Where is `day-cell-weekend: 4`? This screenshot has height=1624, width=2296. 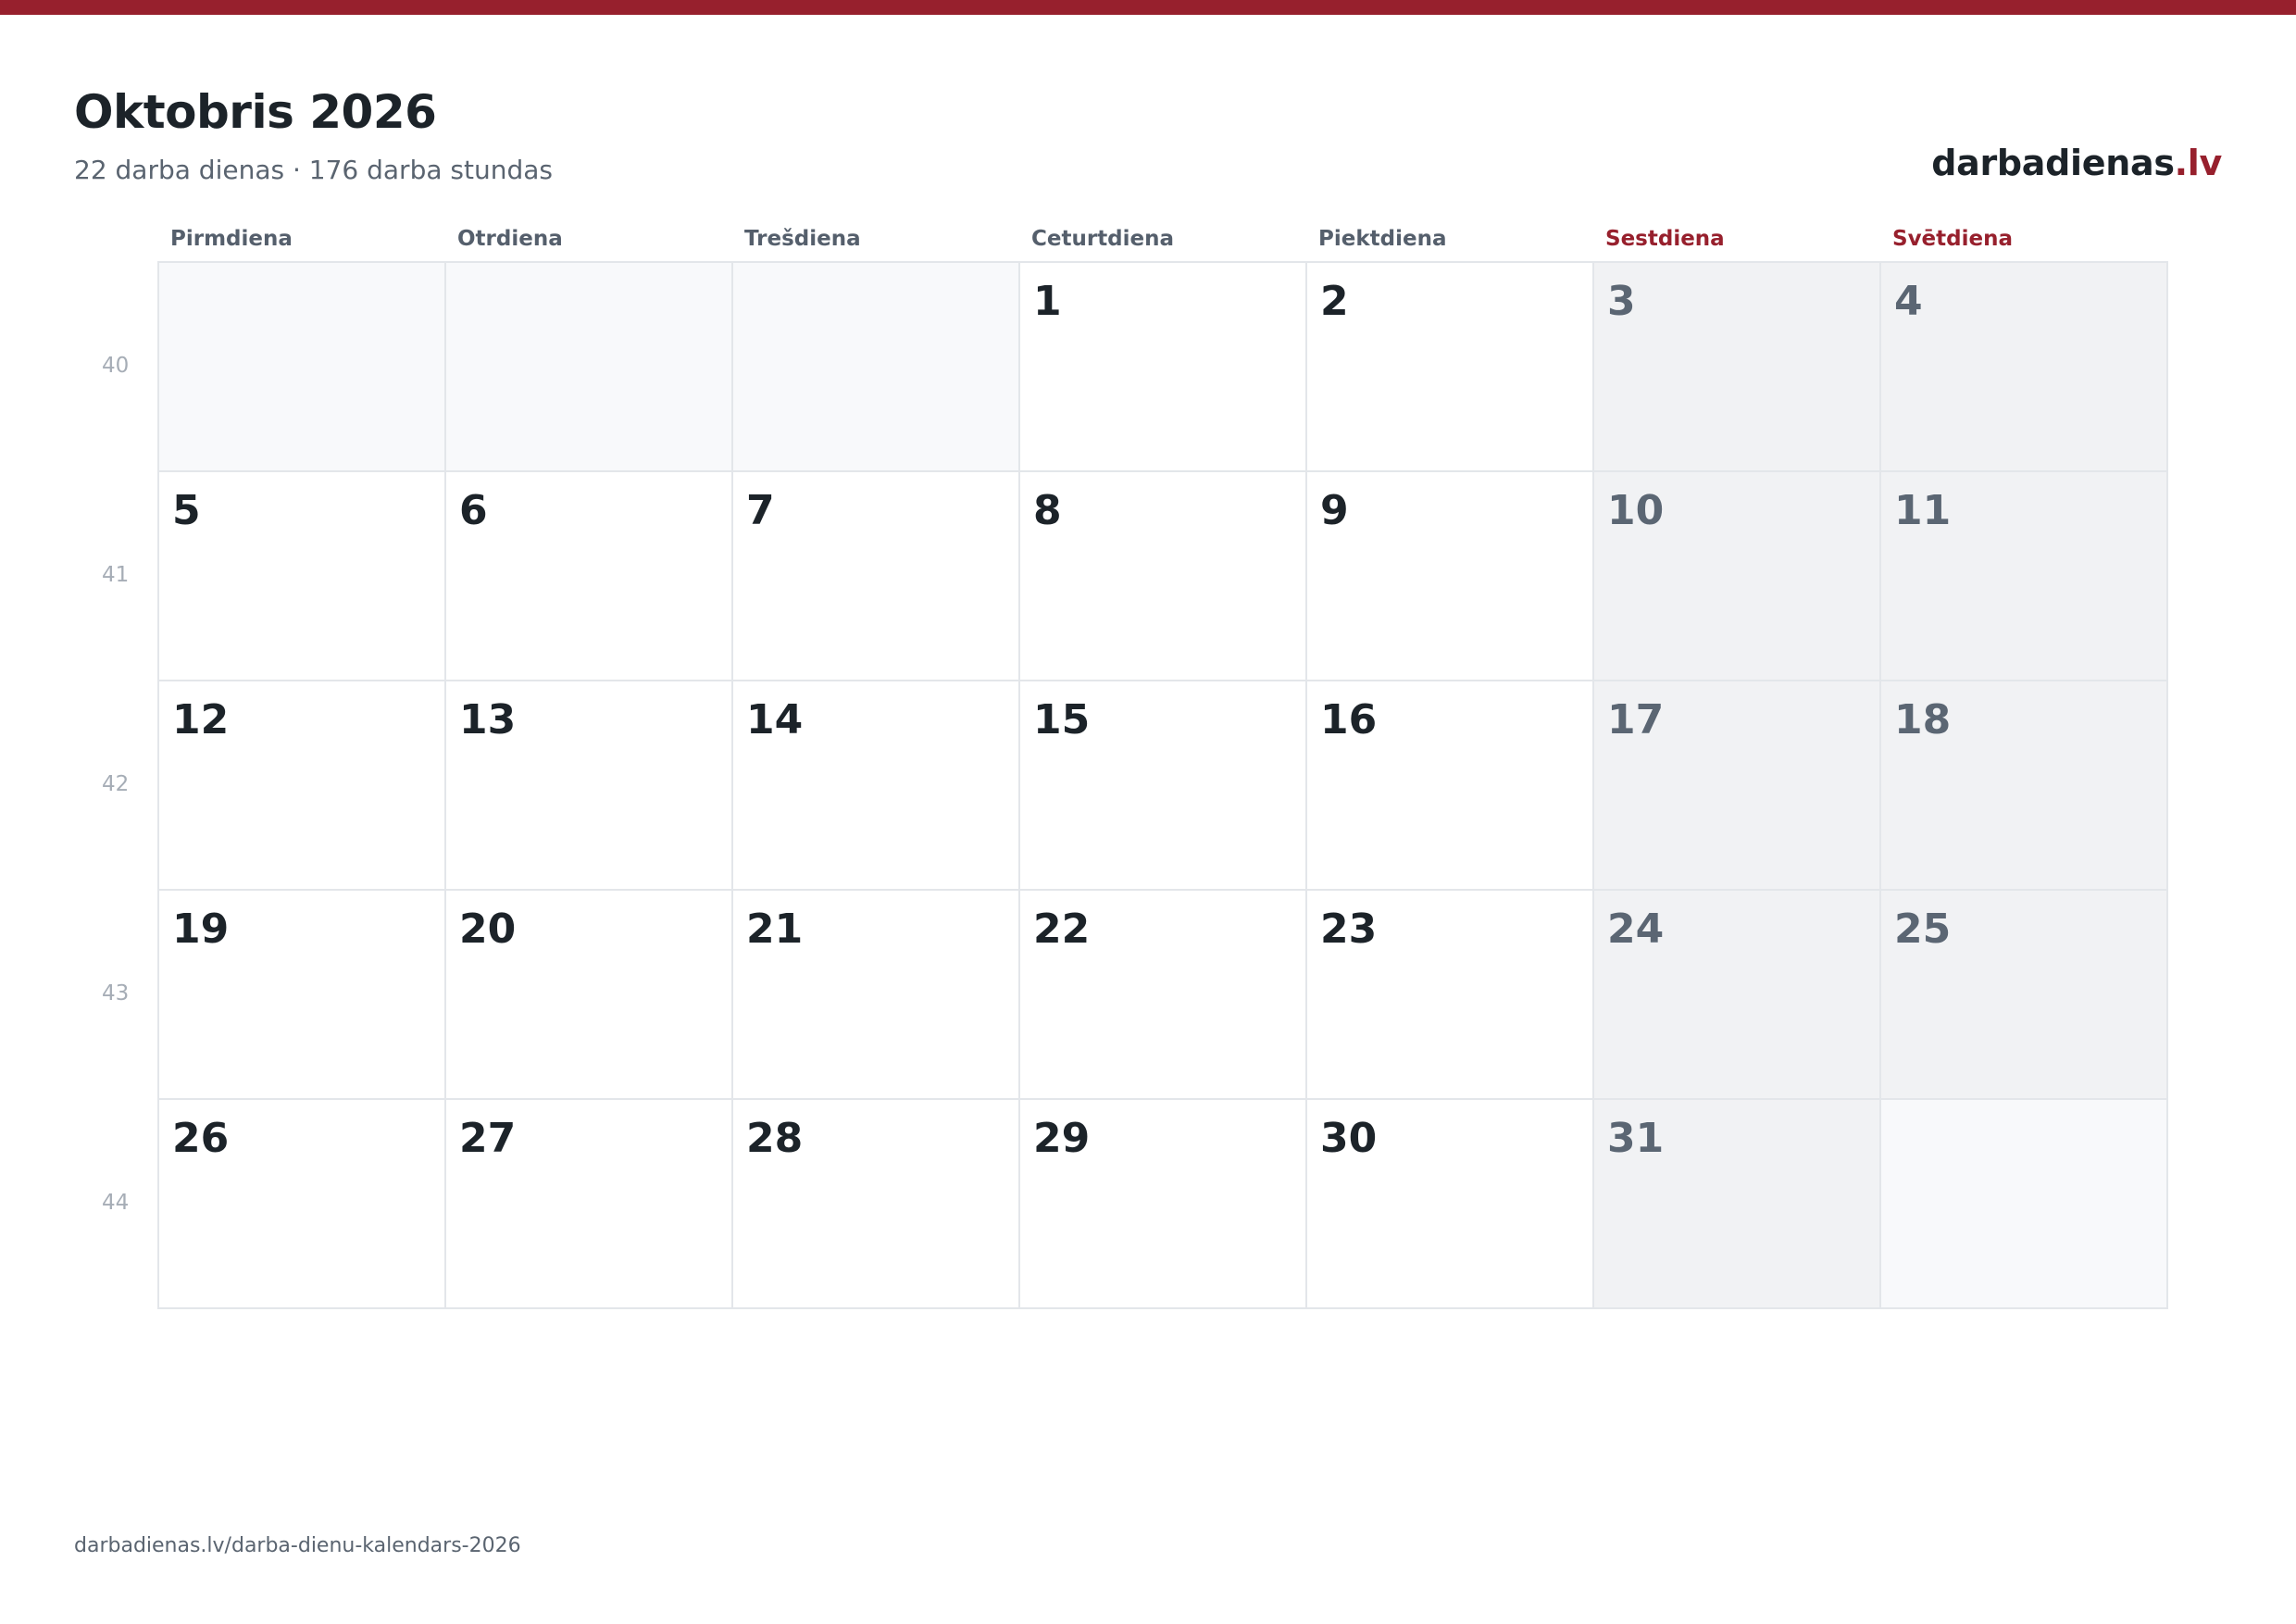 day-cell-weekend: 4 is located at coordinates (2024, 367).